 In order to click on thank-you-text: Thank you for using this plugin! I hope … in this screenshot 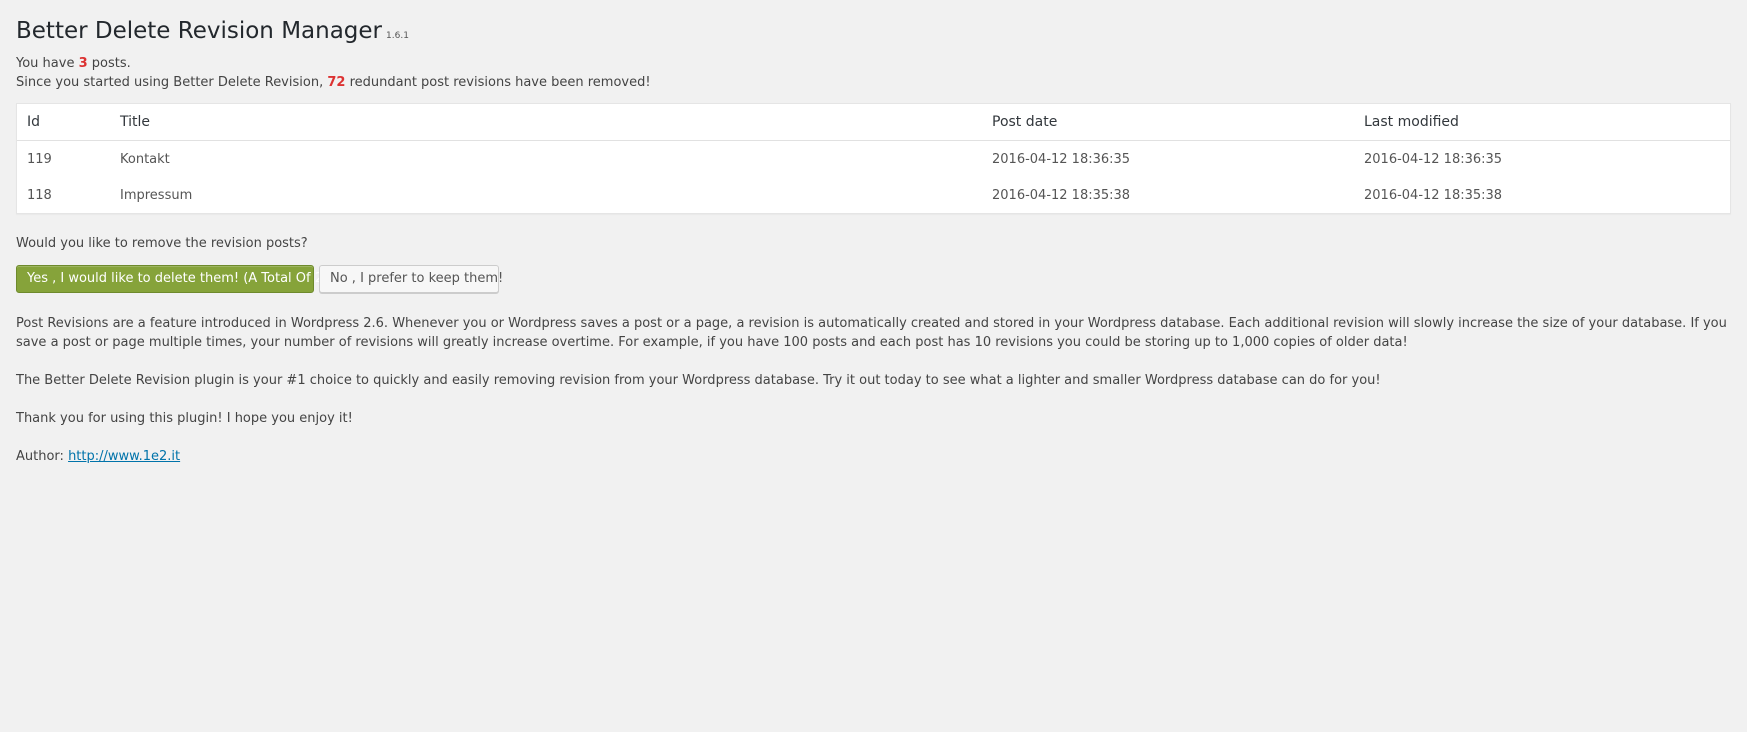, I will do `click(184, 418)`.